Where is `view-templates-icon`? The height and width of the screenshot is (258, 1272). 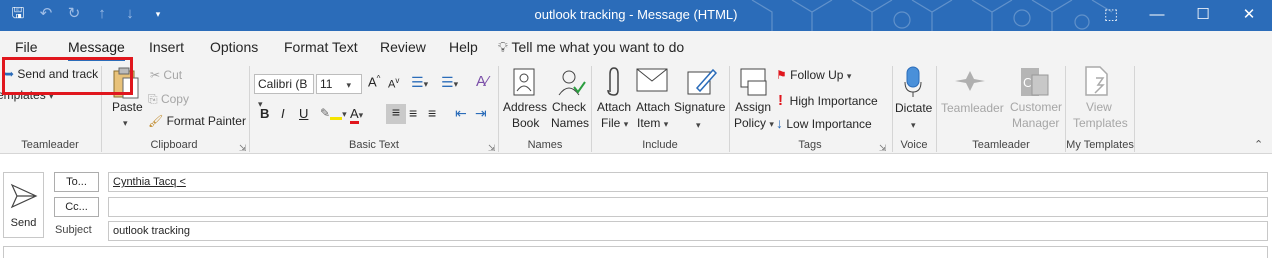 view-templates-icon is located at coordinates (1096, 81).